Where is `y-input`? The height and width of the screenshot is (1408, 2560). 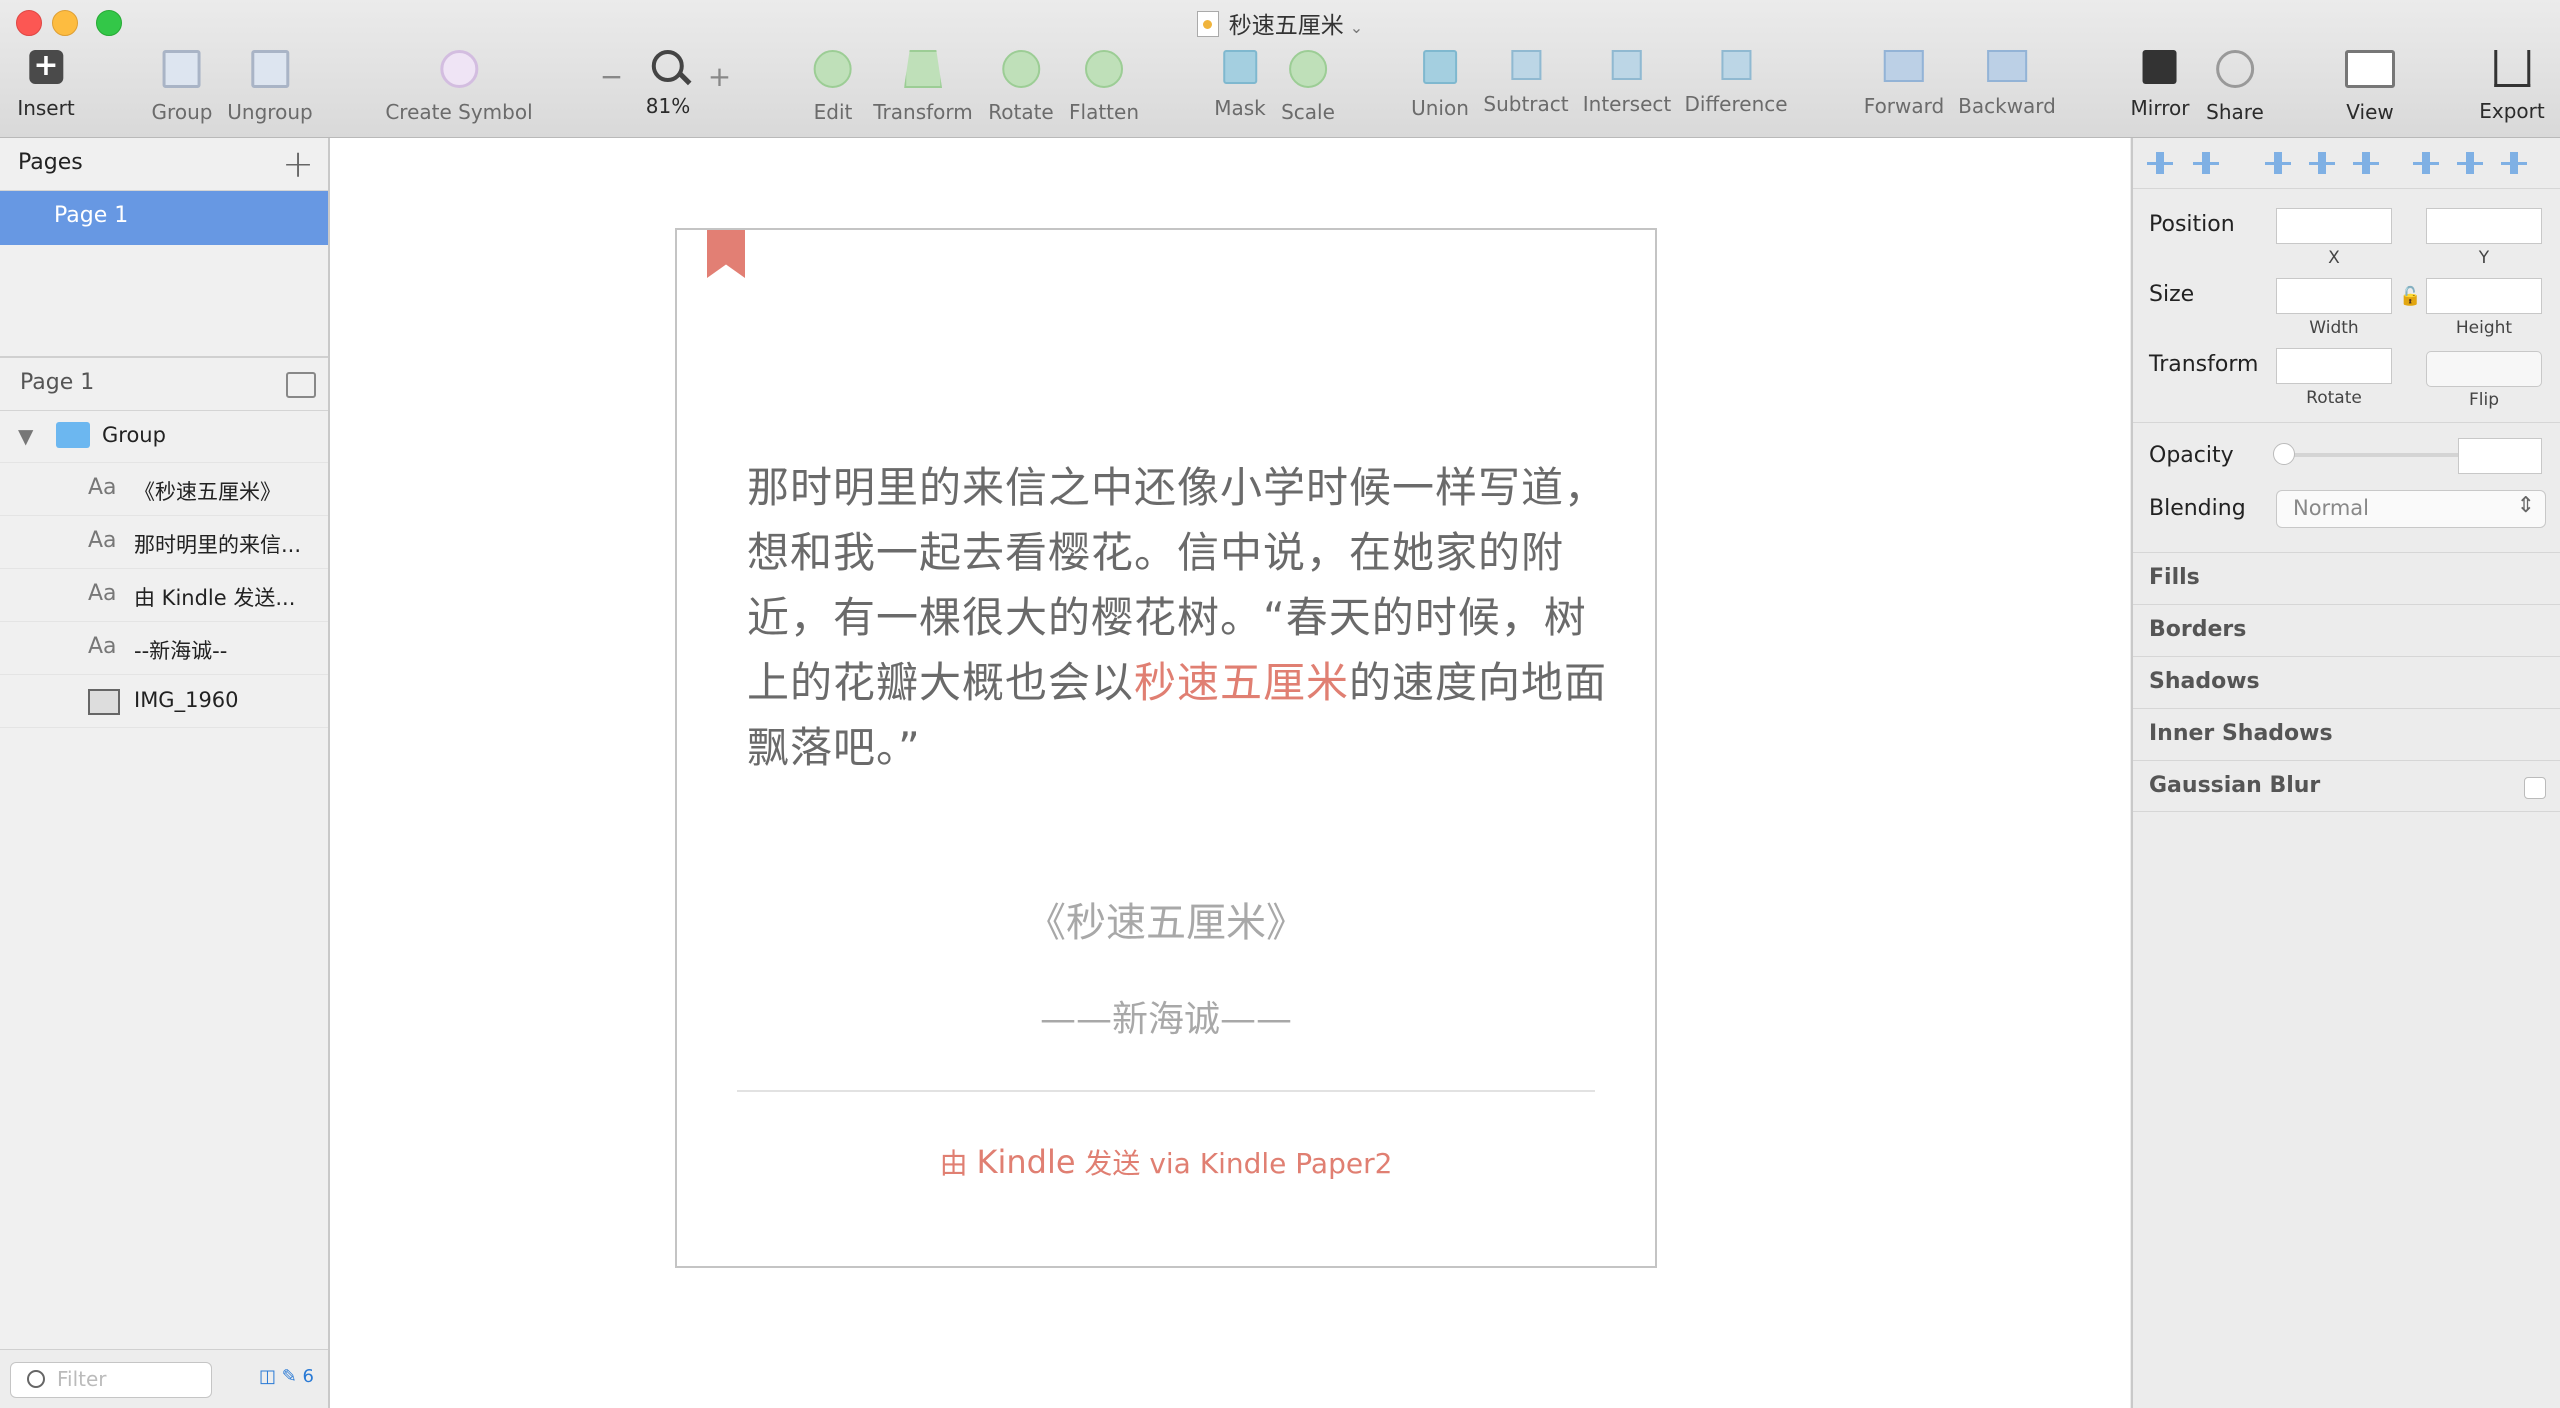
y-input is located at coordinates (2484, 226).